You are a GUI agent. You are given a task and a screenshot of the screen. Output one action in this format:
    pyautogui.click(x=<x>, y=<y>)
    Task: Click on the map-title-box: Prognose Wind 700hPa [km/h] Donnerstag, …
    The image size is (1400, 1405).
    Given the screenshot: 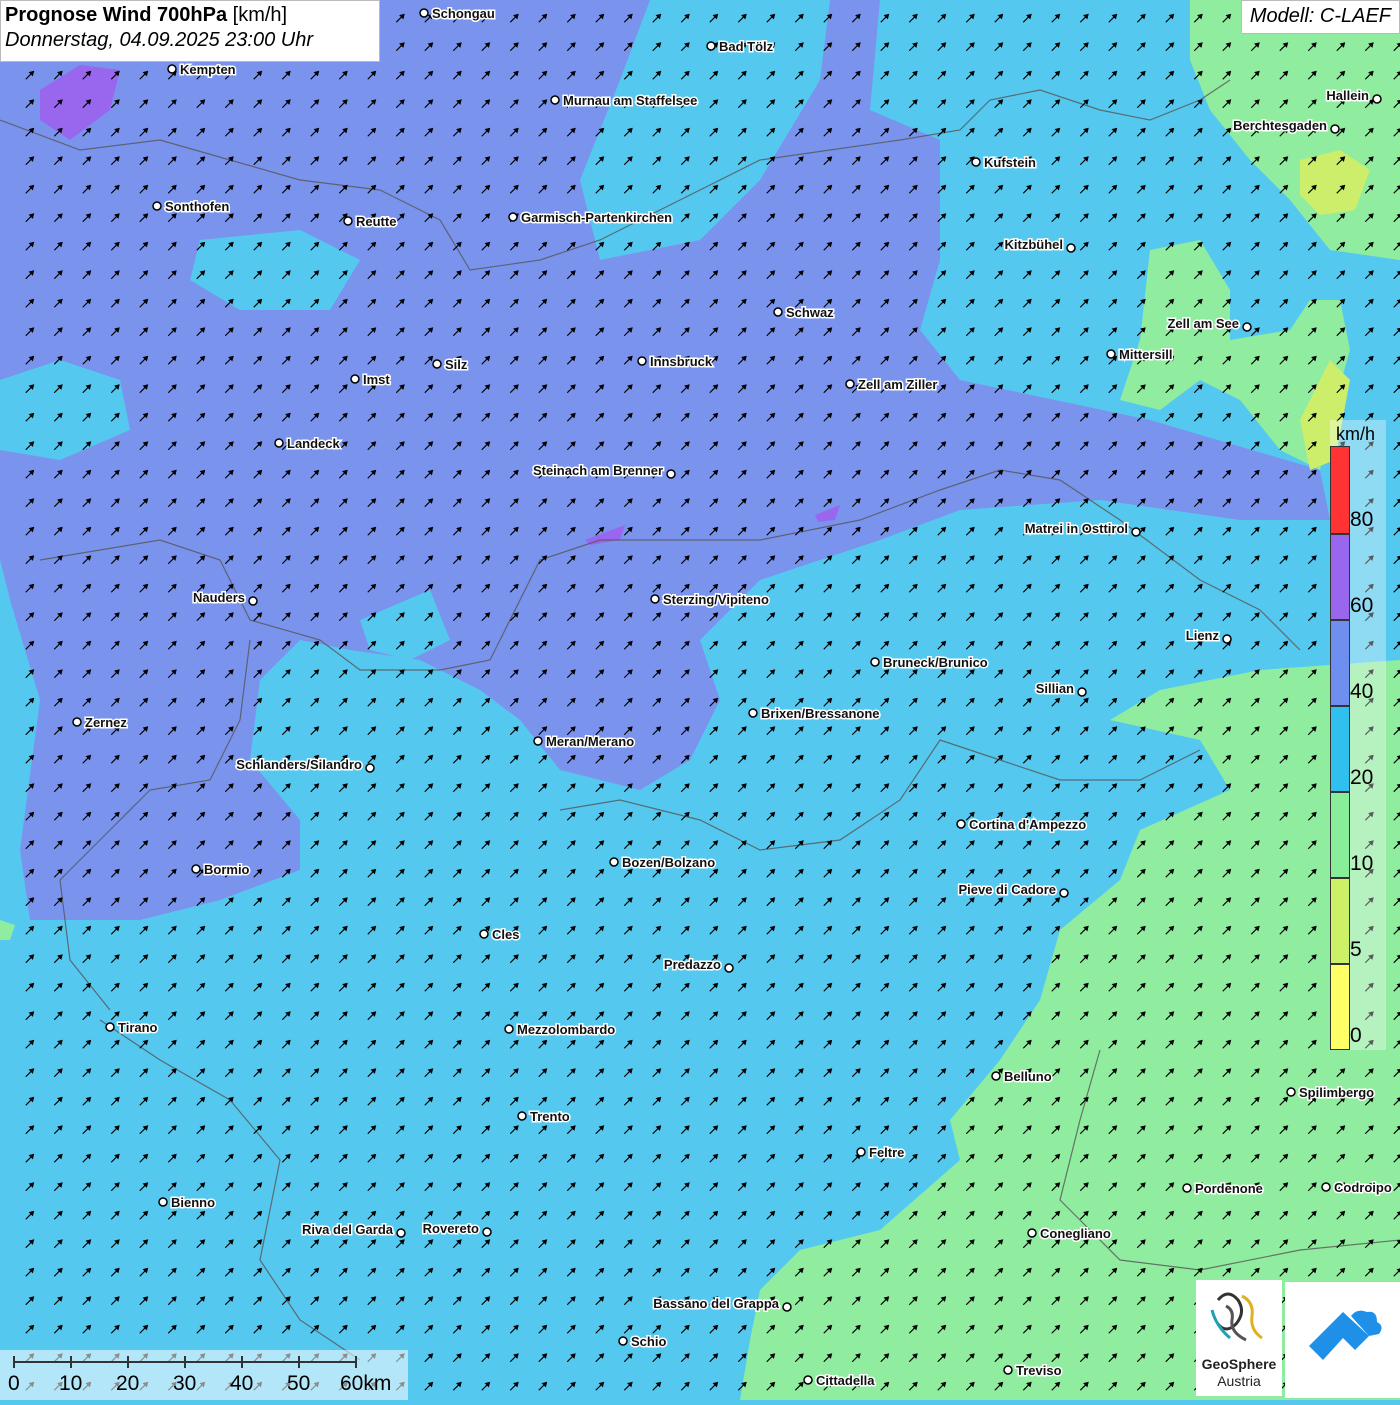 What is the action you would take?
    pyautogui.click(x=190, y=31)
    